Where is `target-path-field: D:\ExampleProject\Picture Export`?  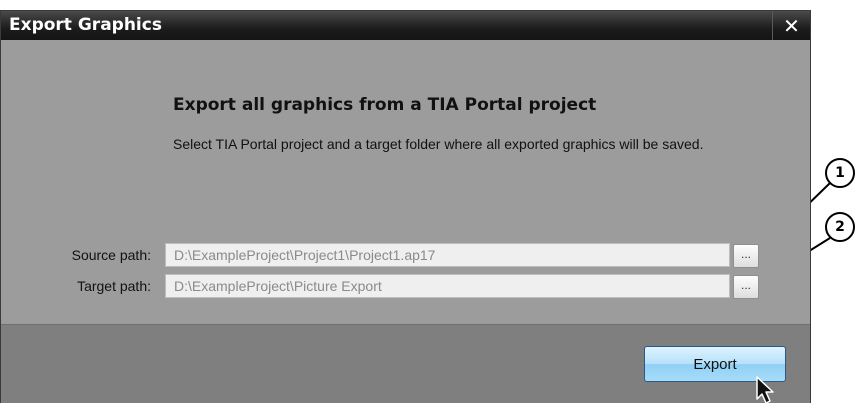
target-path-field: D:\ExampleProject\Picture Export is located at coordinates (447, 286).